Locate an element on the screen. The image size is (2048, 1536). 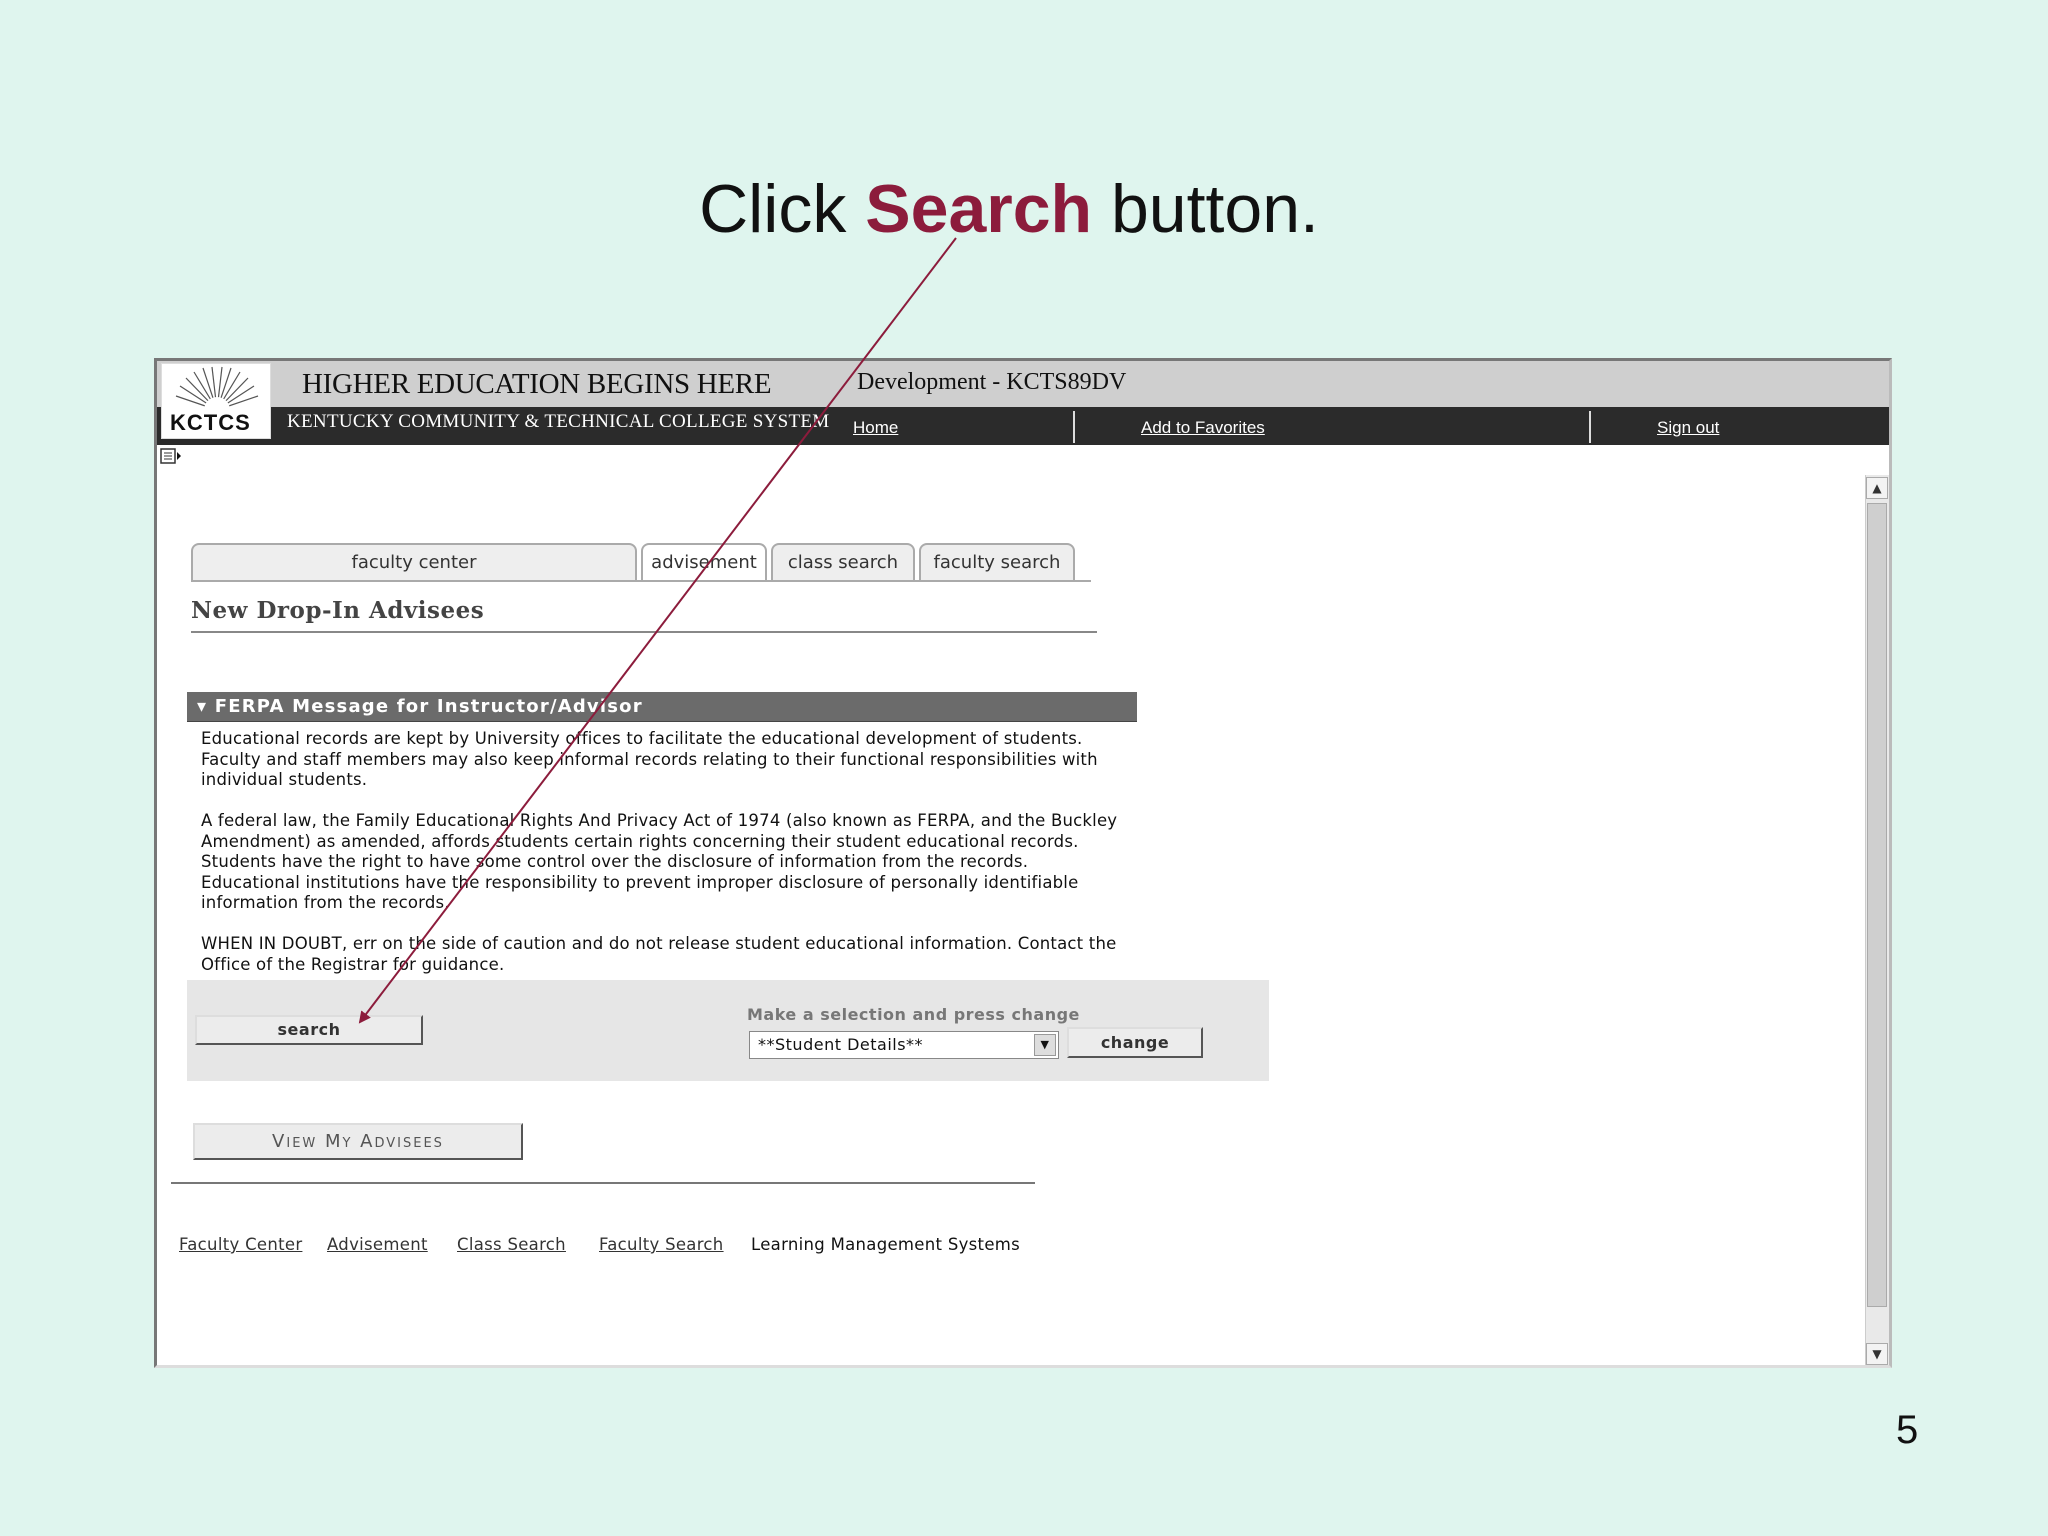
title-suffix: button. is located at coordinates (1205, 209).